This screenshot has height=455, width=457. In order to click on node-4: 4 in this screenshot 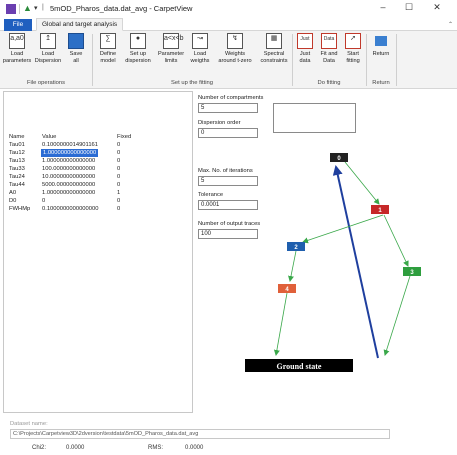, I will do `click(287, 288)`.